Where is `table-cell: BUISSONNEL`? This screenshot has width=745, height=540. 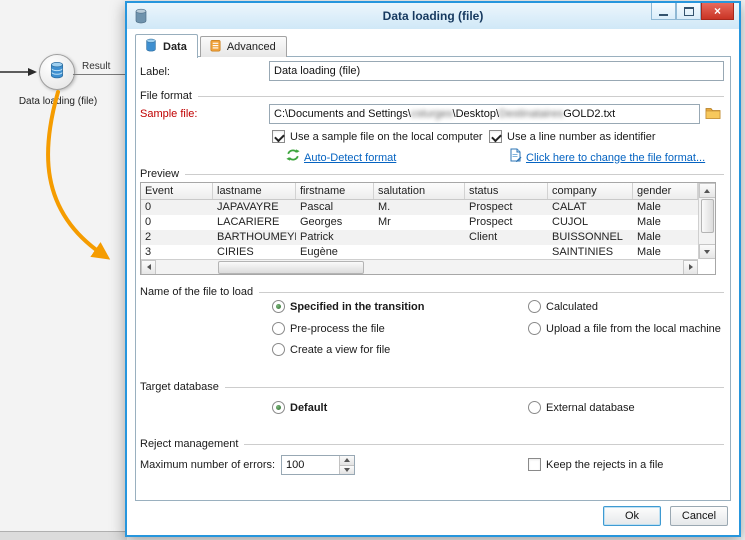
table-cell: BUISSONNEL is located at coordinates (587, 237).